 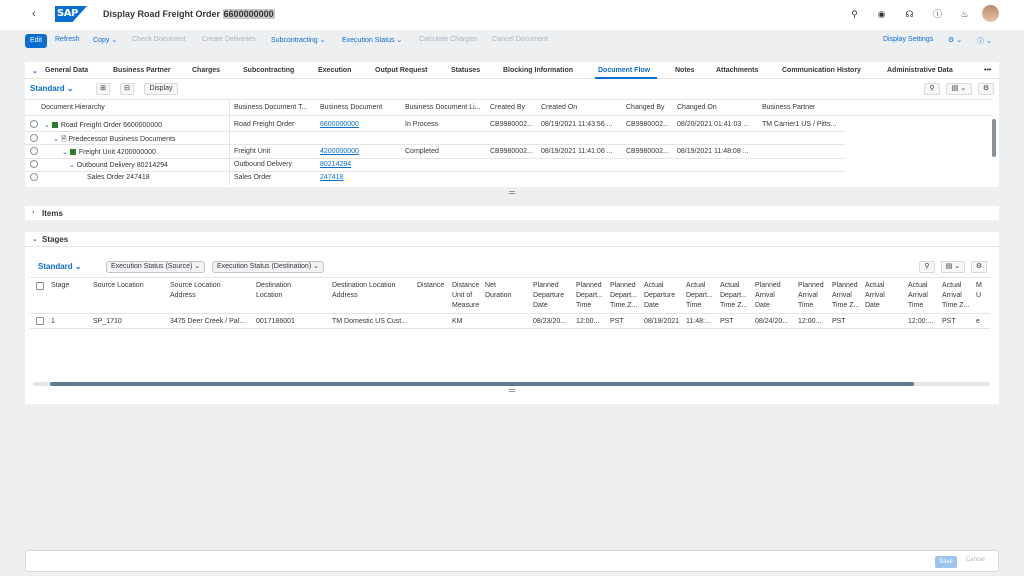 What do you see at coordinates (268, 70) in the screenshot?
I see `tab-subcontracting: Subcontracting` at bounding box center [268, 70].